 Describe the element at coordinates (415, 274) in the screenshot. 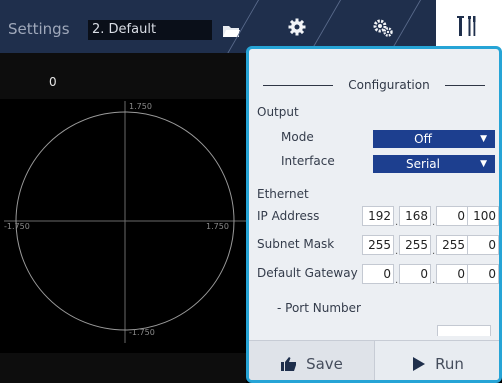

I see `gateway-octet-2: 0` at that location.